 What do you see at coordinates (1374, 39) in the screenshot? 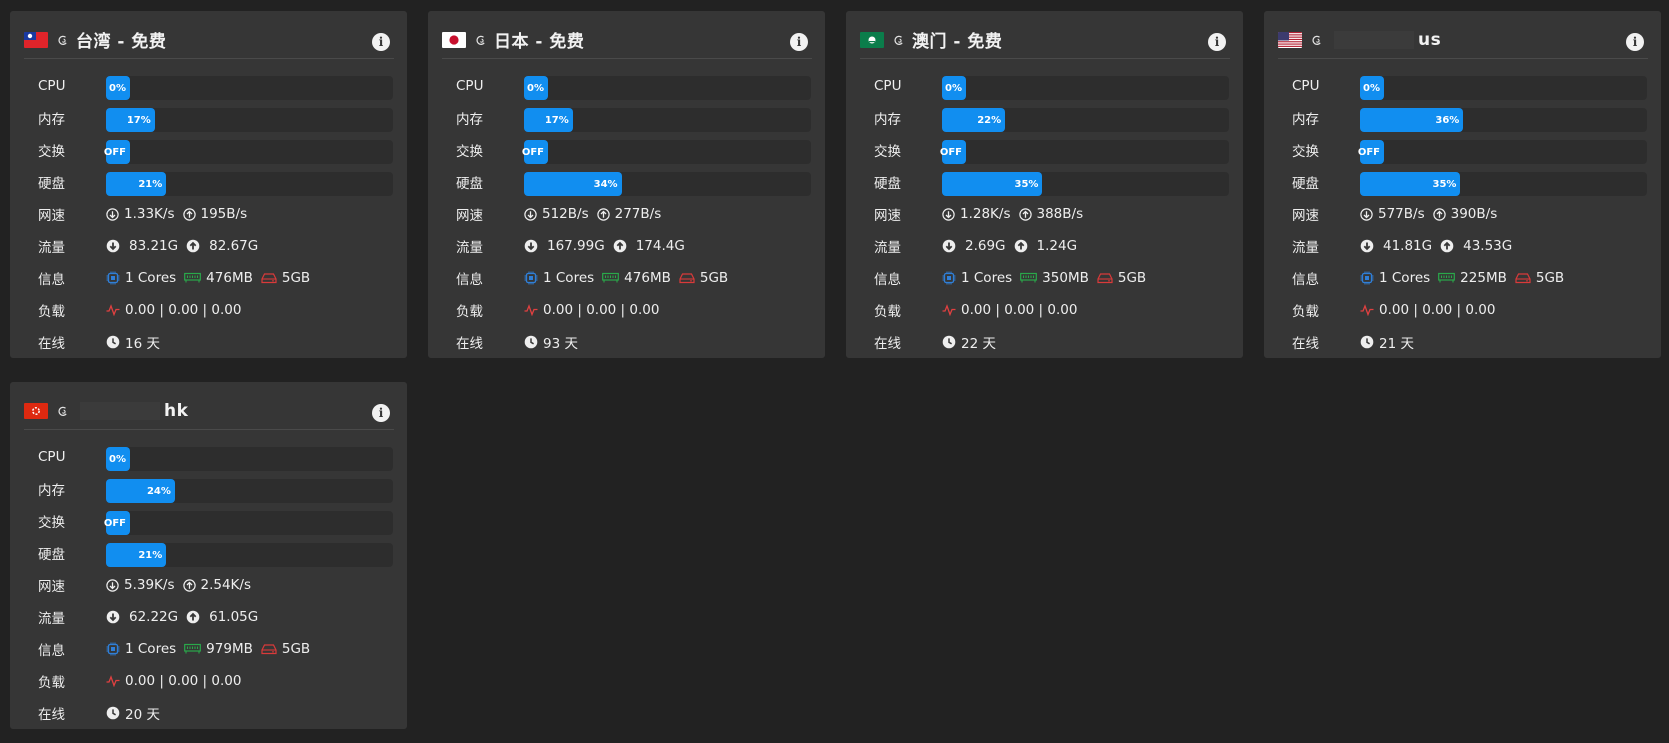
I see `redacted-name` at bounding box center [1374, 39].